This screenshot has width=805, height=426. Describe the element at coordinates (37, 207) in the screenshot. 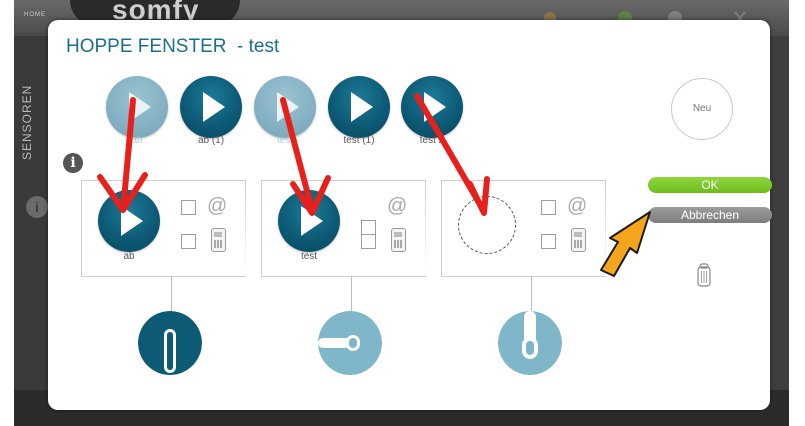

I see `background-info-icon: i` at that location.